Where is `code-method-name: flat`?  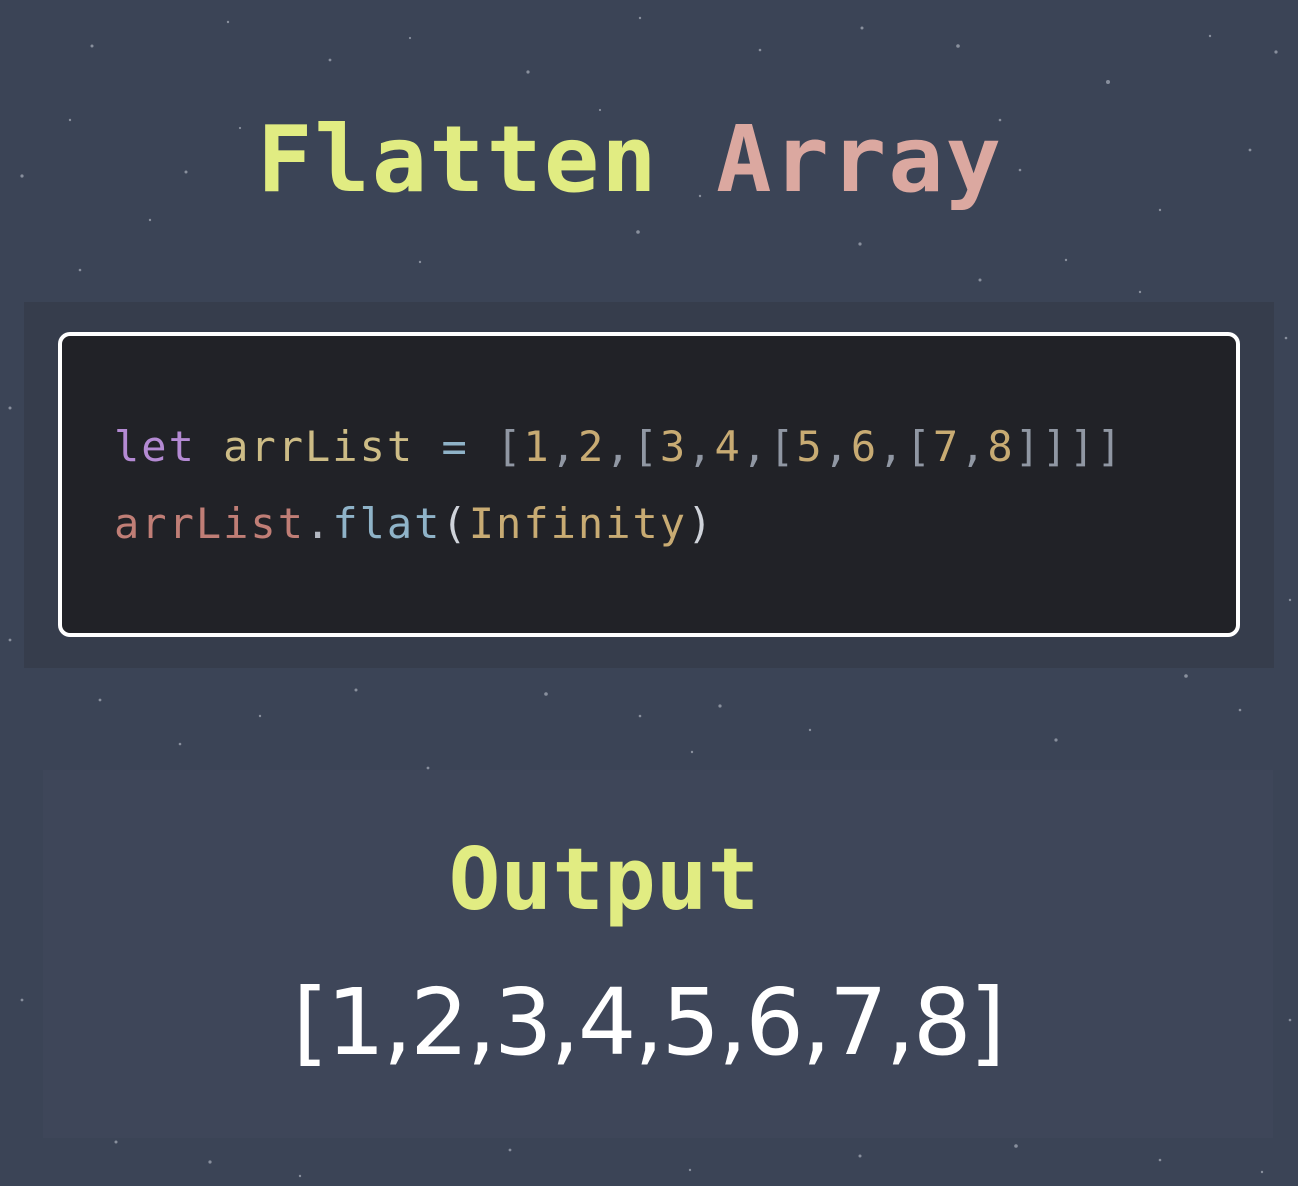 code-method-name: flat is located at coordinates (387, 523).